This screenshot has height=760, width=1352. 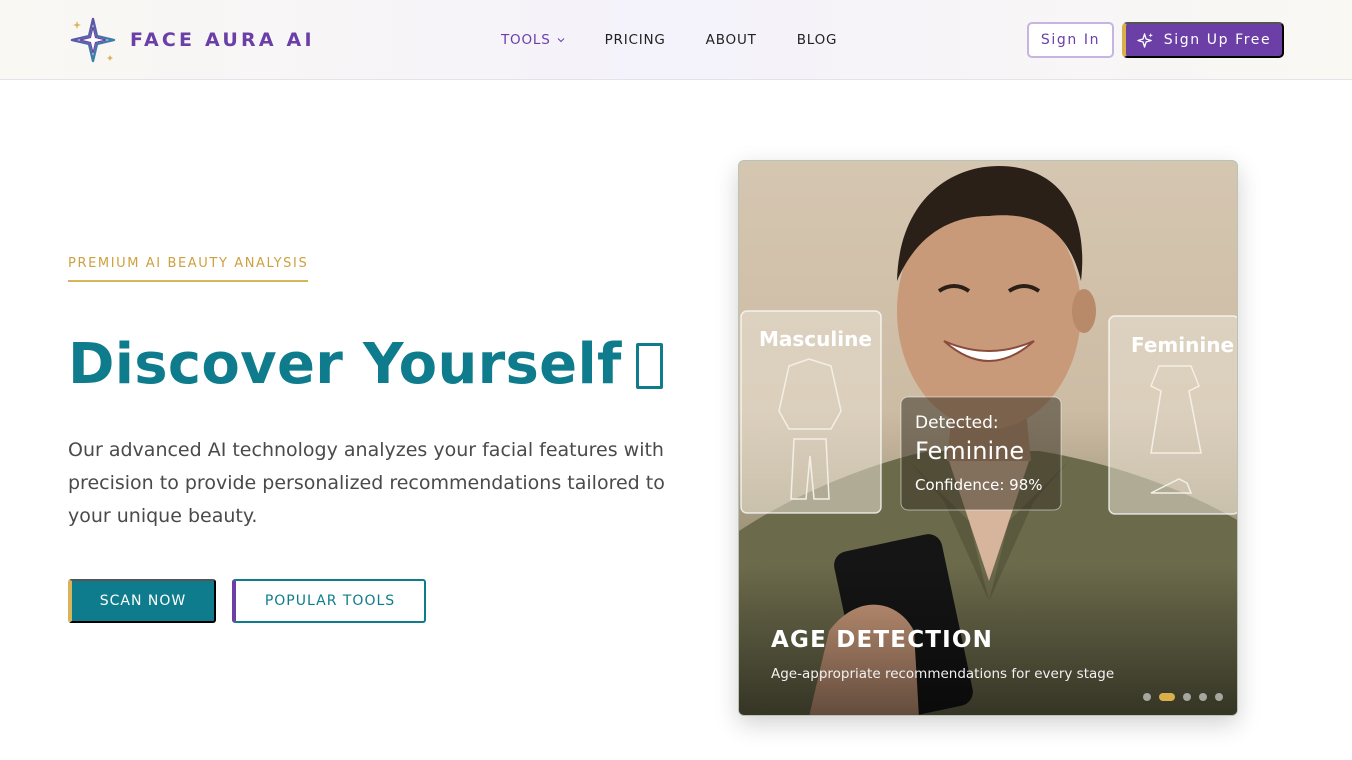 I want to click on sparkles-icon, so click(x=1145, y=40).